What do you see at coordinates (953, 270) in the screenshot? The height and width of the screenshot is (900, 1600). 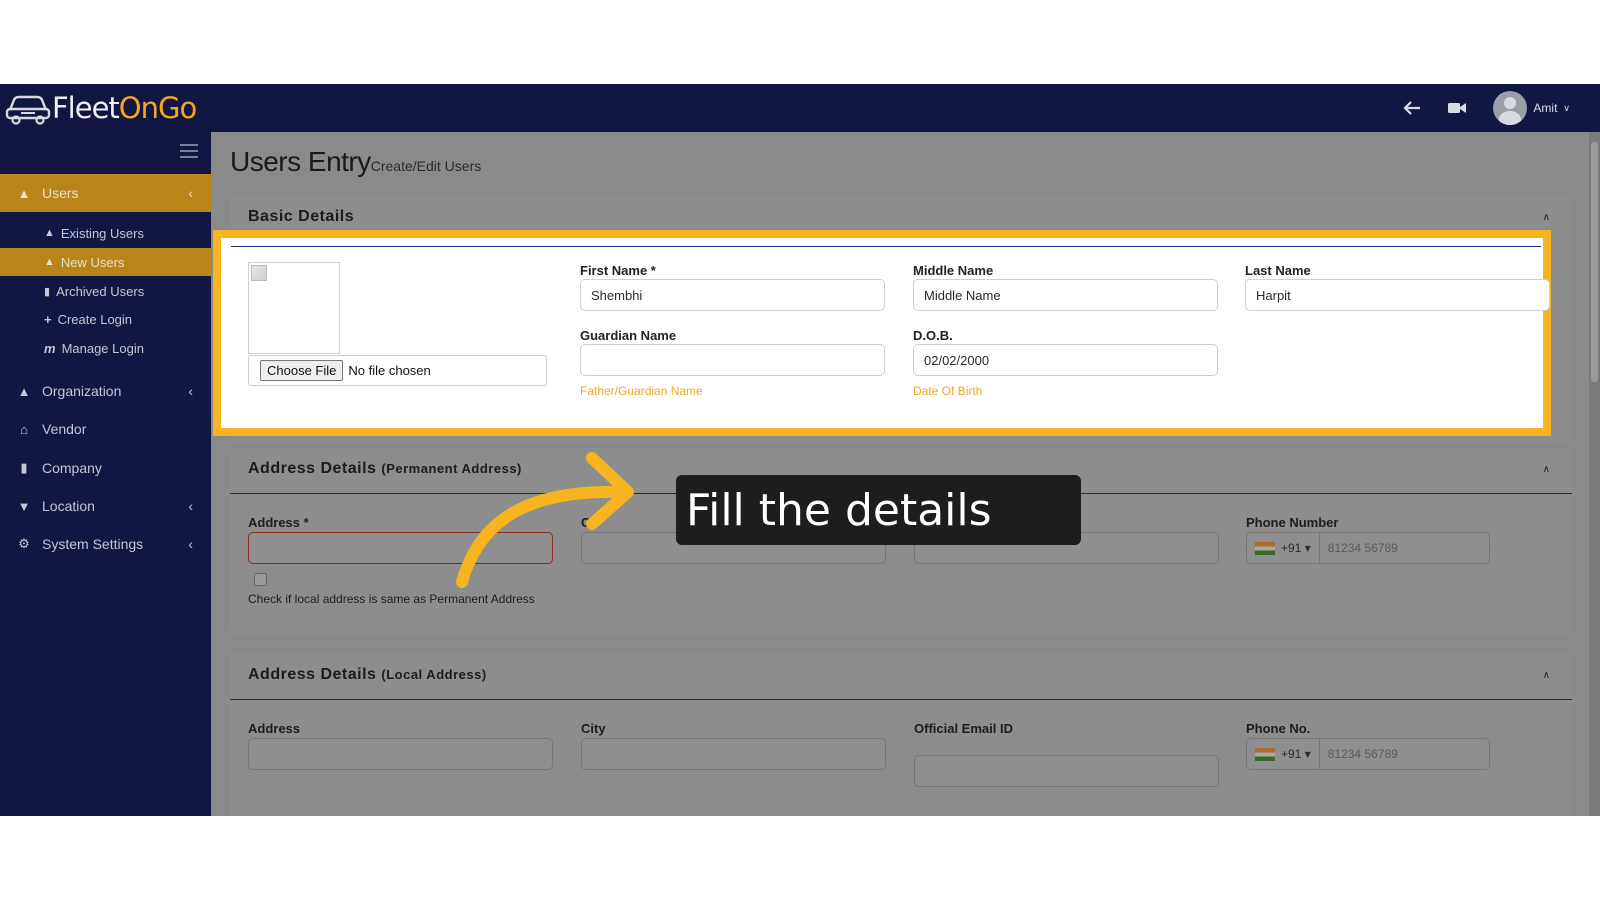 I see `middle-name-label: Middle Name` at bounding box center [953, 270].